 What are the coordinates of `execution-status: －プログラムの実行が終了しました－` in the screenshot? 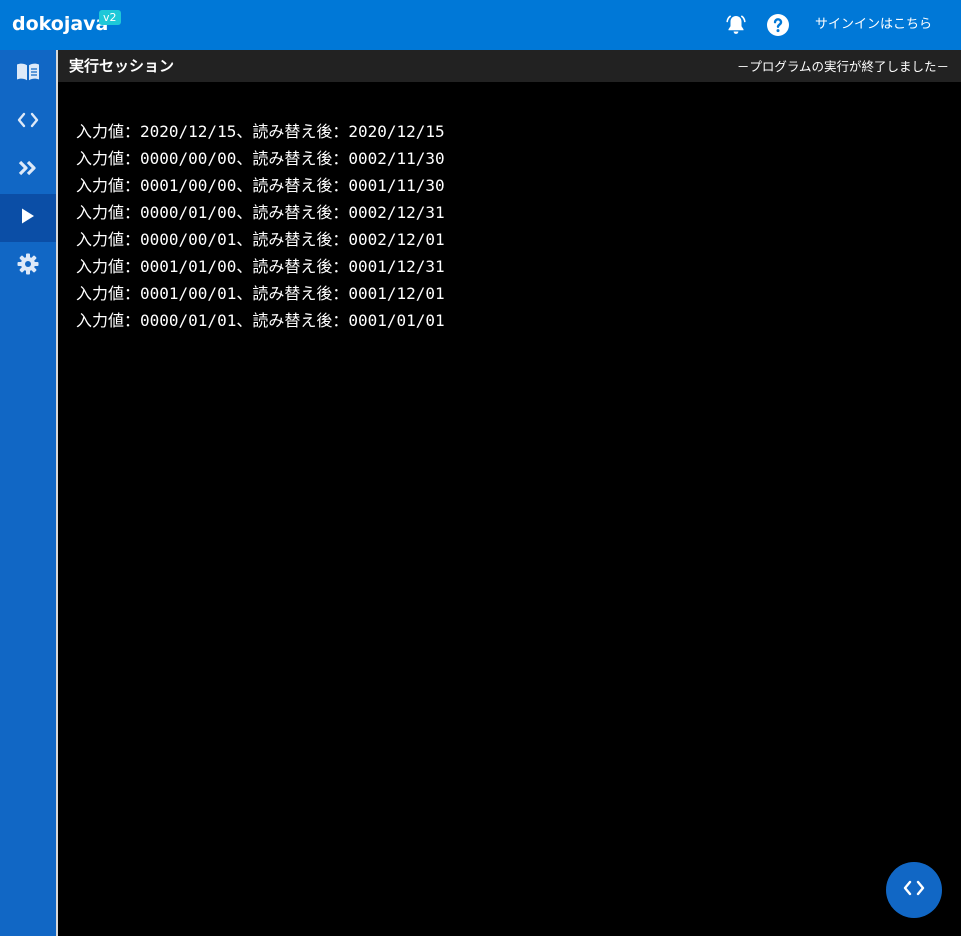 It's located at (842, 66).